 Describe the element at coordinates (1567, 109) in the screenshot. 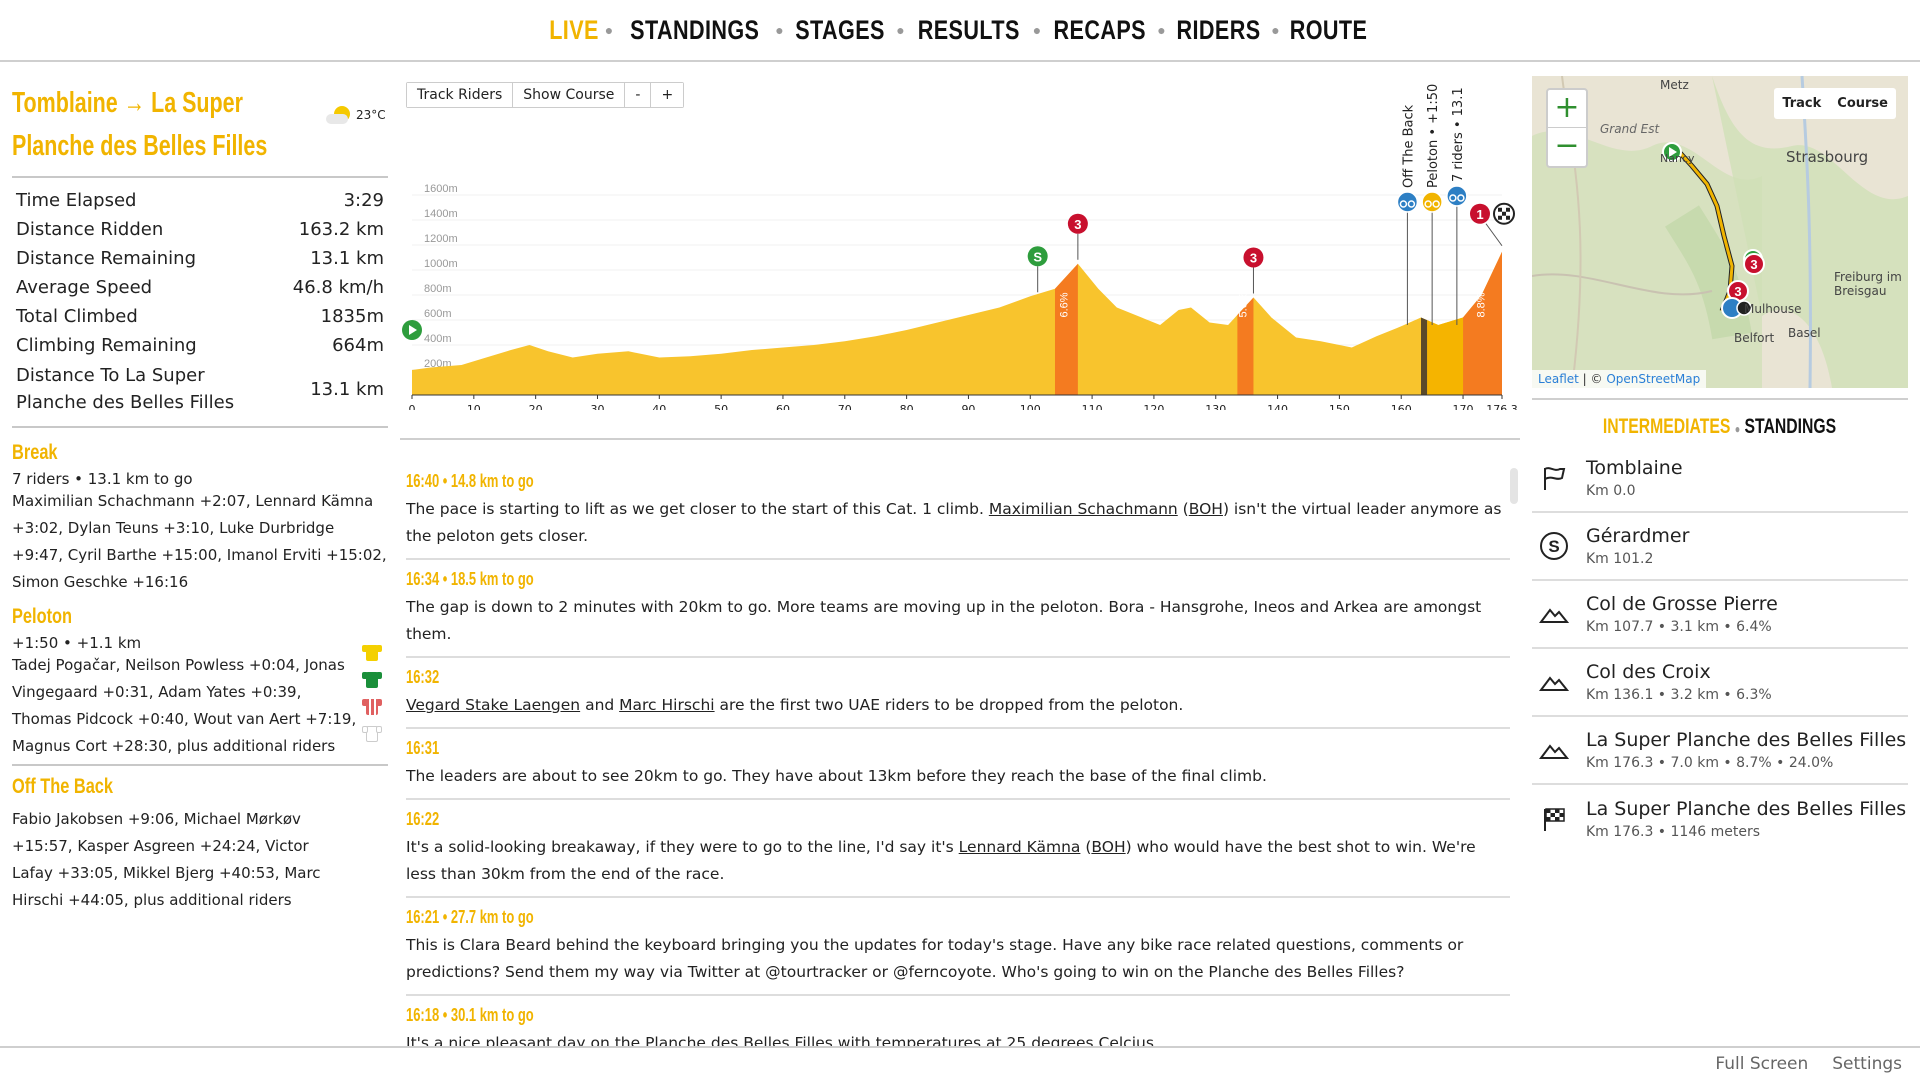

I see `map-zoom-in: +` at that location.